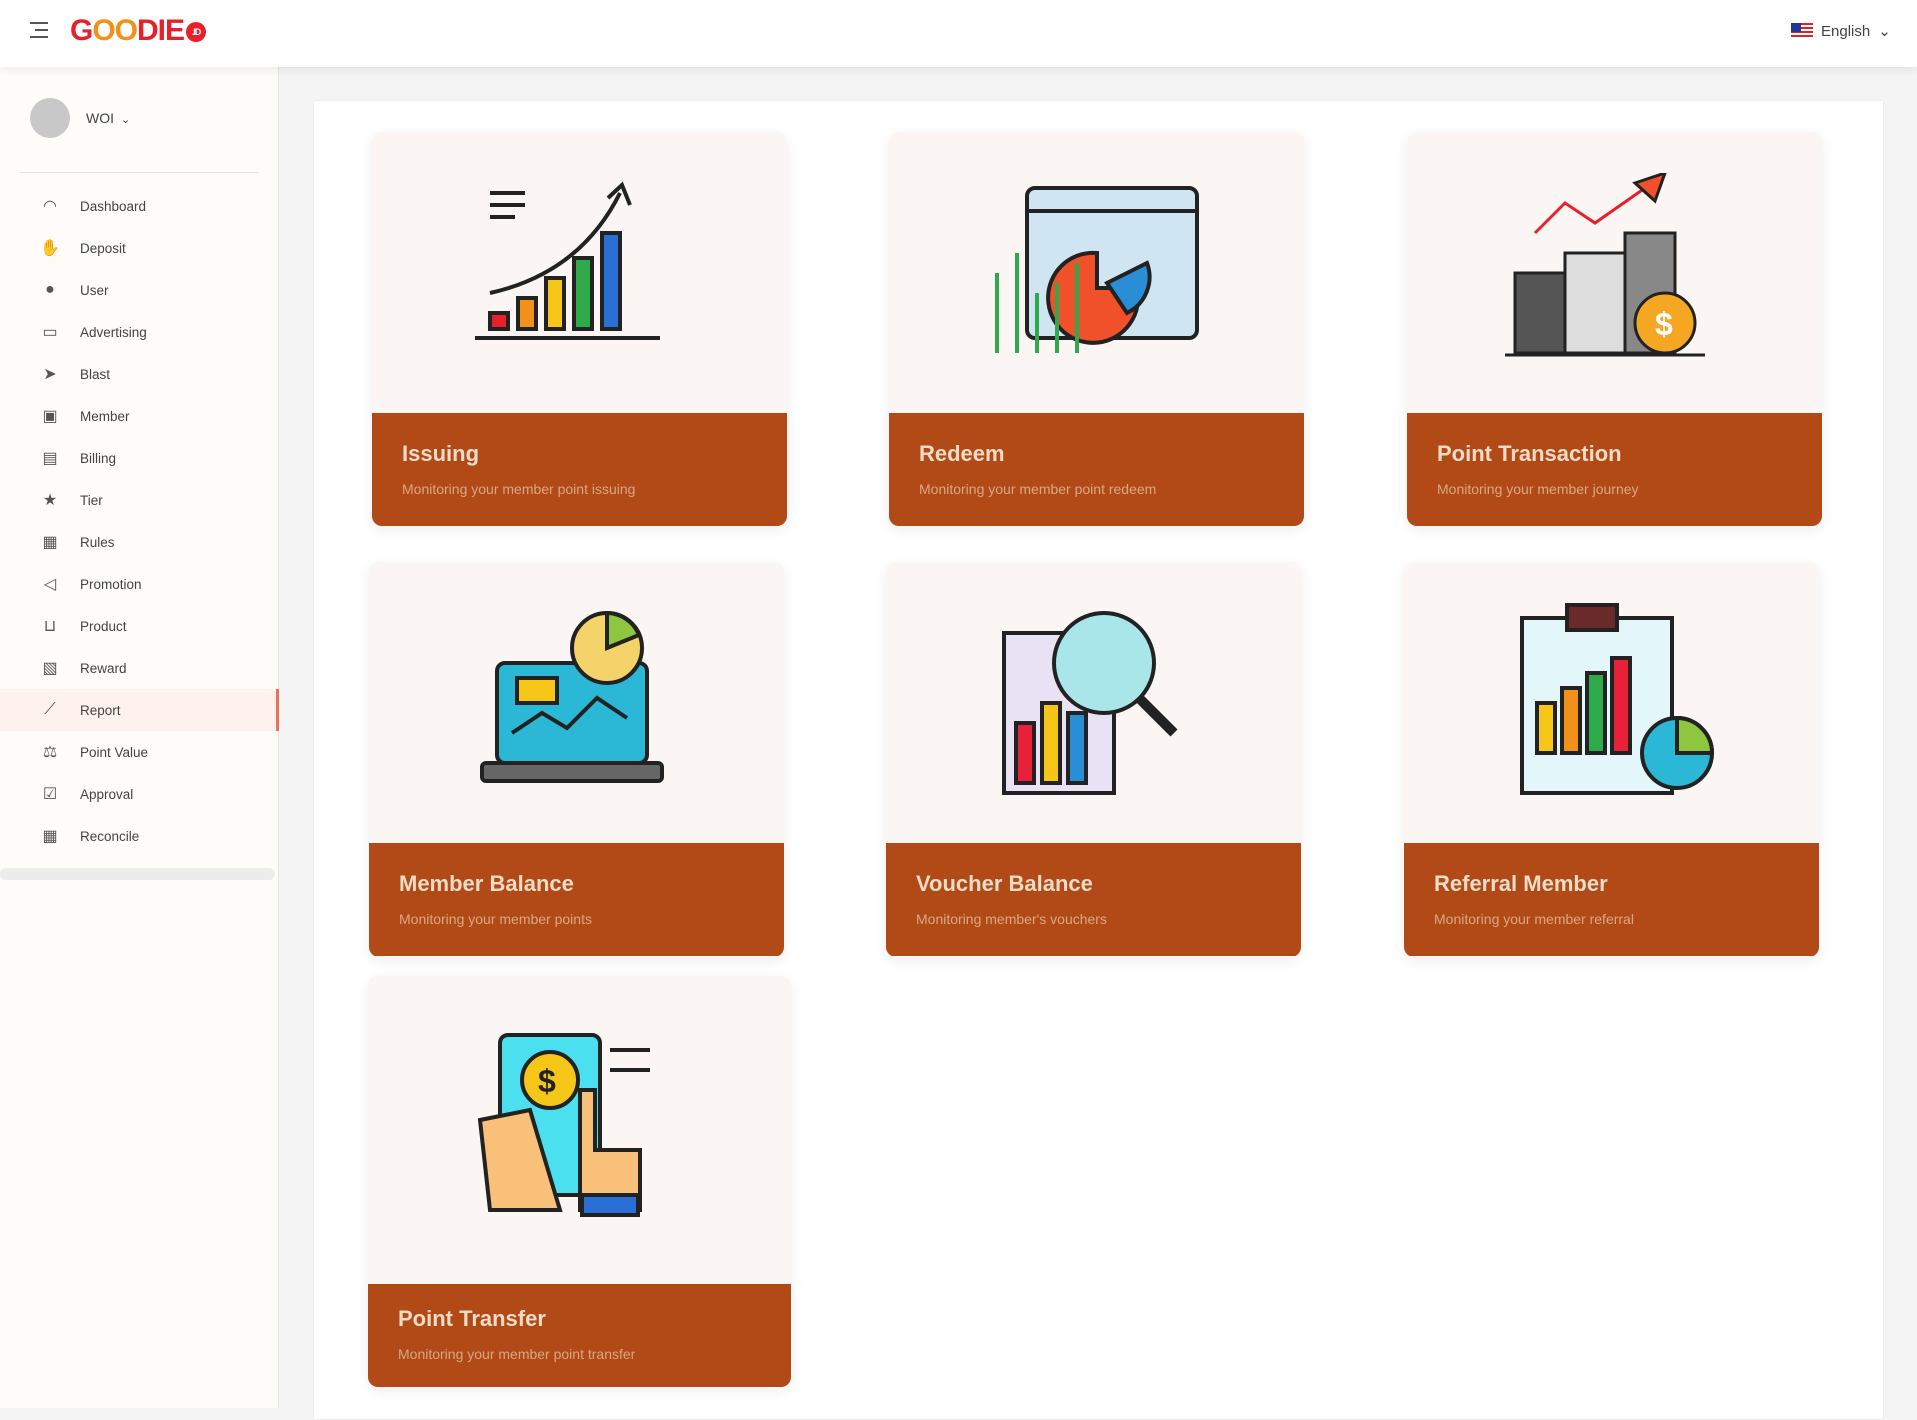 Image resolution: width=1917 pixels, height=1420 pixels. I want to click on language-selector: English ⌄, so click(1841, 31).